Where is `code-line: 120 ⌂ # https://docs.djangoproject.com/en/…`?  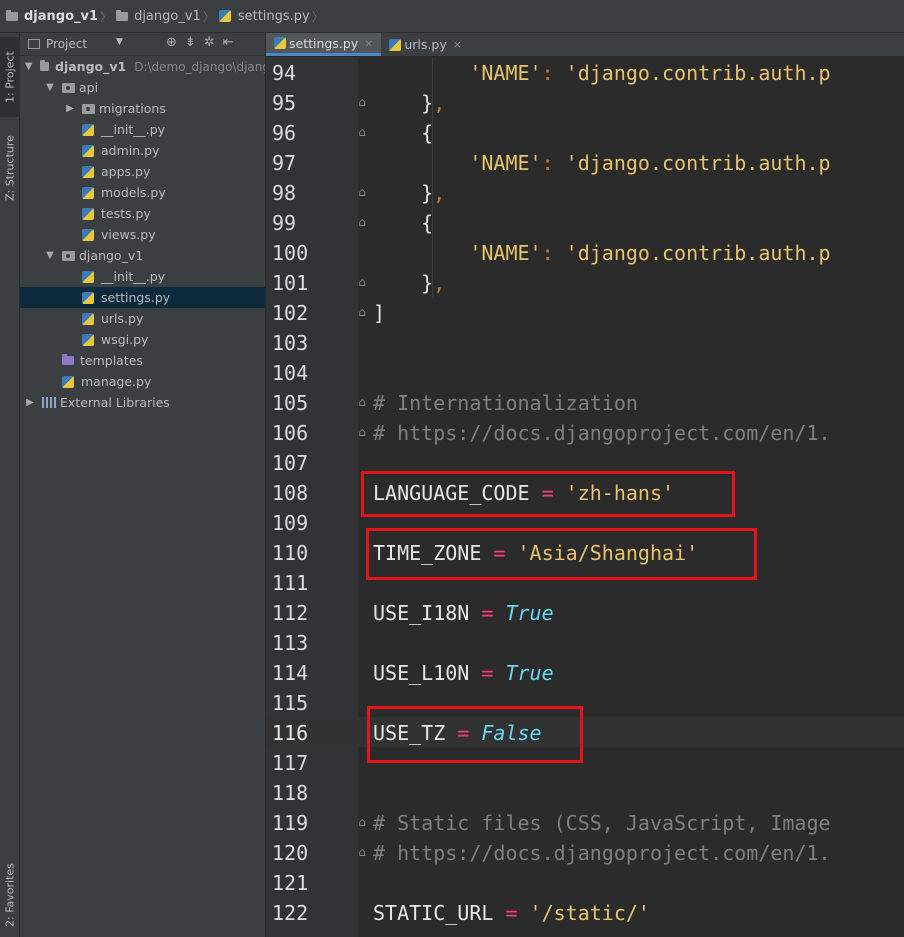
code-line: 120 ⌂ # https://docs.djangoproject.com/en/… is located at coordinates (585, 852).